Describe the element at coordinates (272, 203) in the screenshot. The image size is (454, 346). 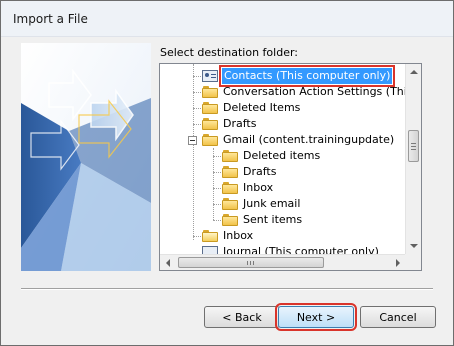
I see `tree-item-label: Junk email` at that location.